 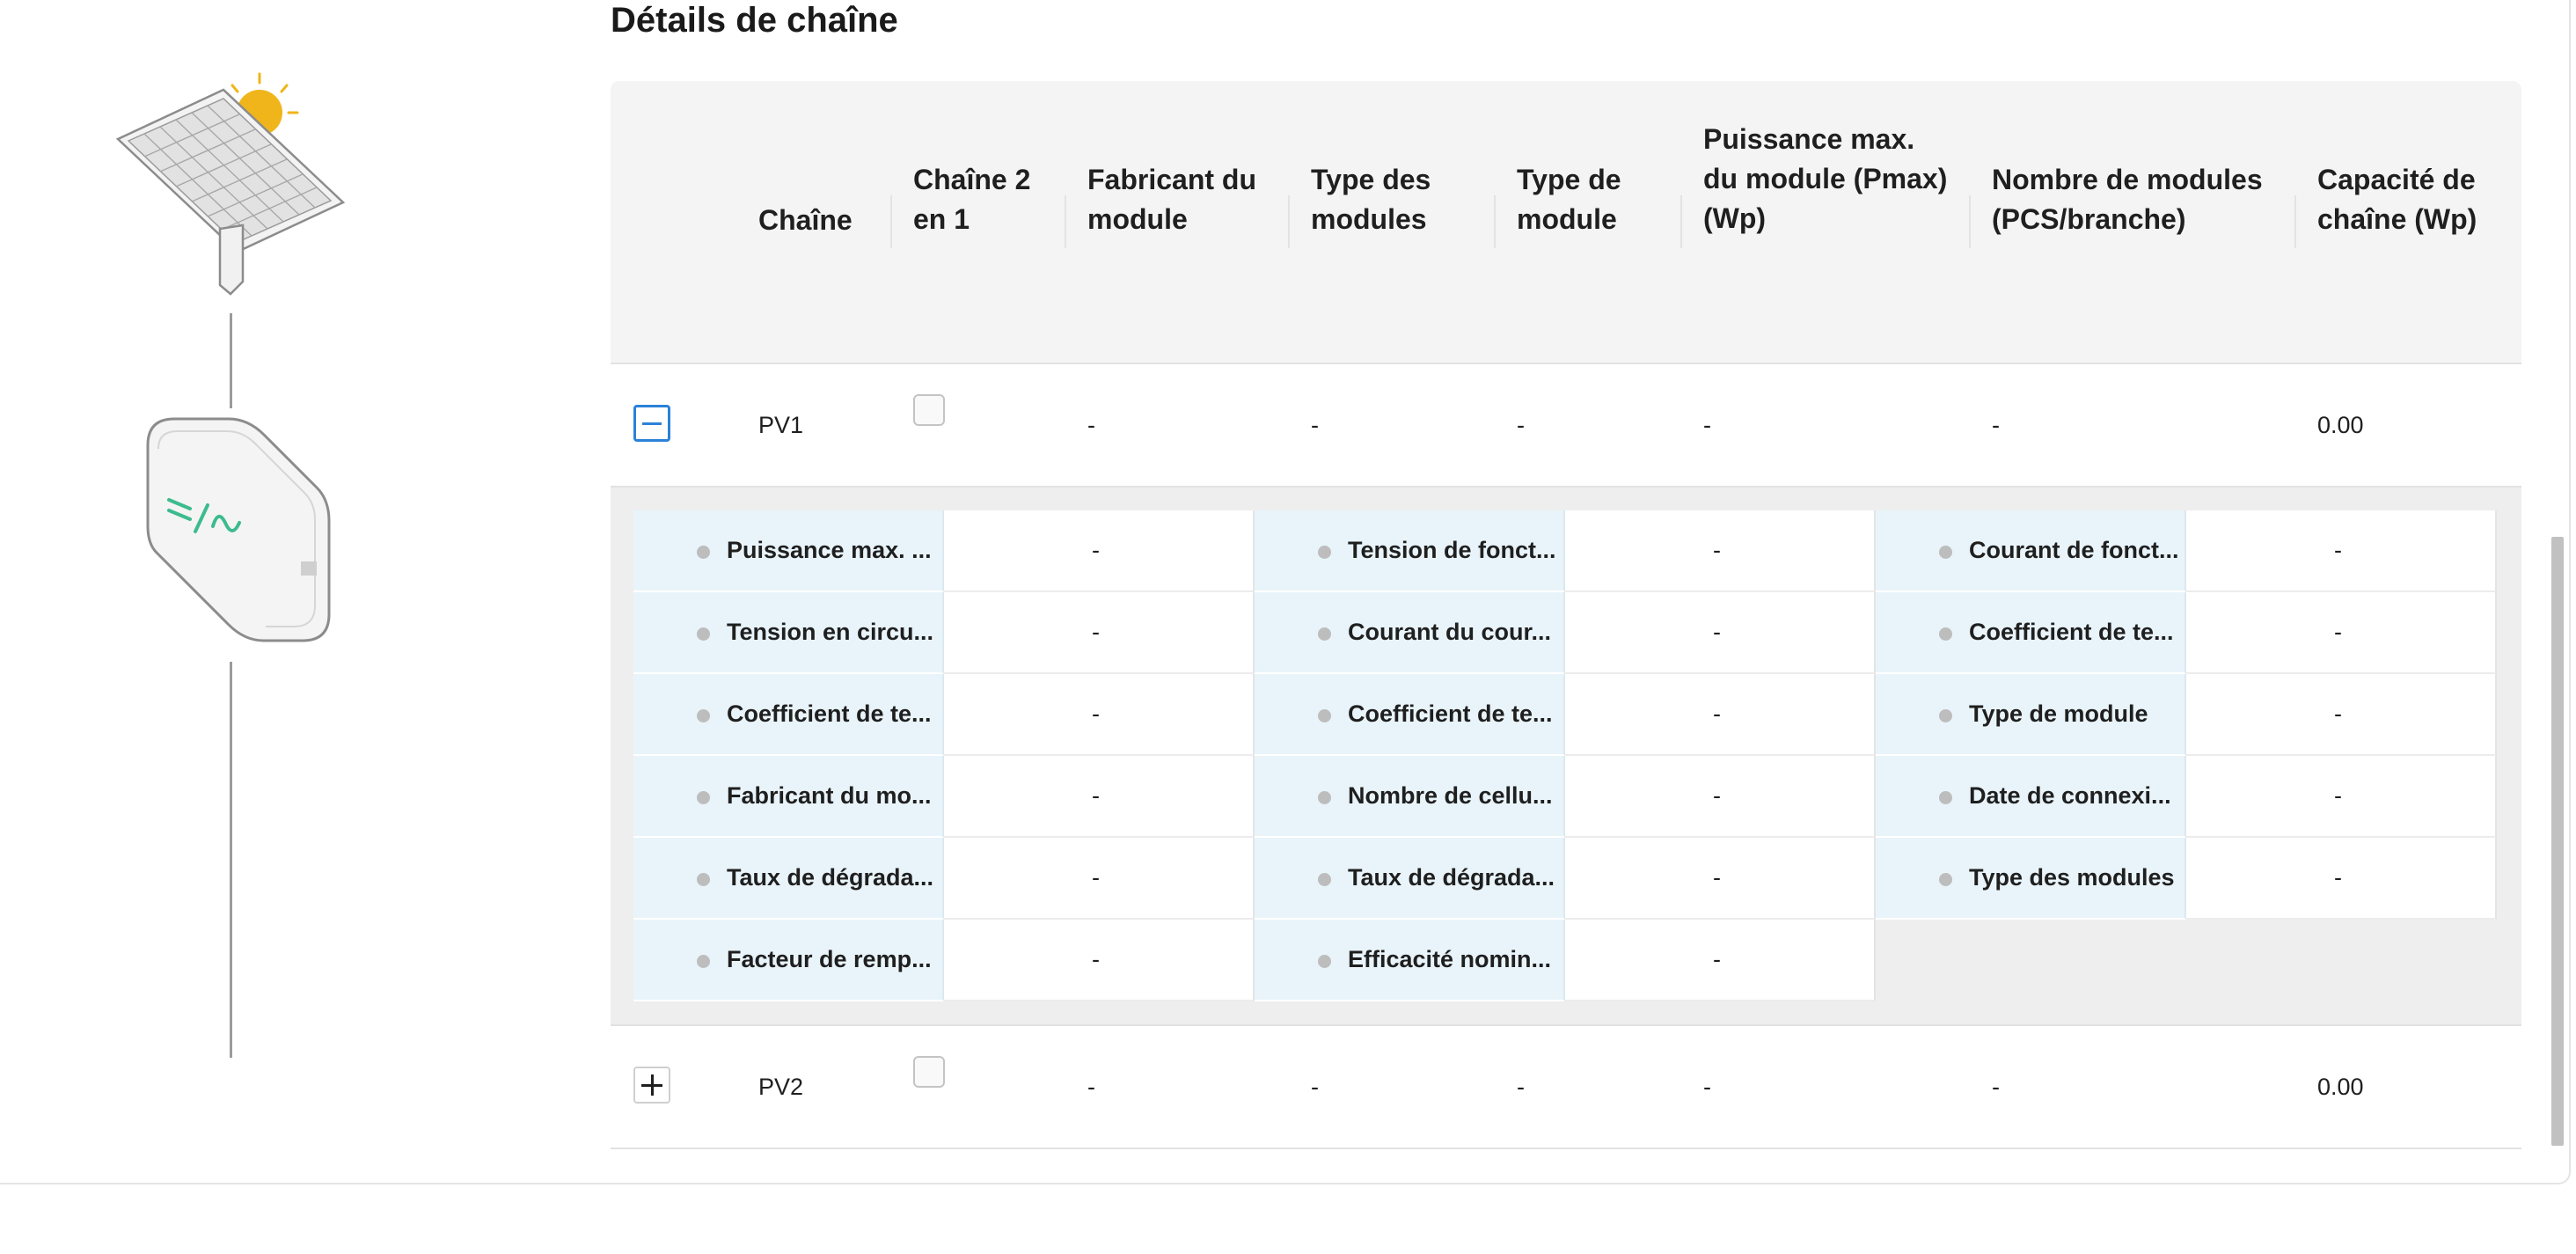 What do you see at coordinates (805, 220) in the screenshot?
I see `col-header-string: Chaîne` at bounding box center [805, 220].